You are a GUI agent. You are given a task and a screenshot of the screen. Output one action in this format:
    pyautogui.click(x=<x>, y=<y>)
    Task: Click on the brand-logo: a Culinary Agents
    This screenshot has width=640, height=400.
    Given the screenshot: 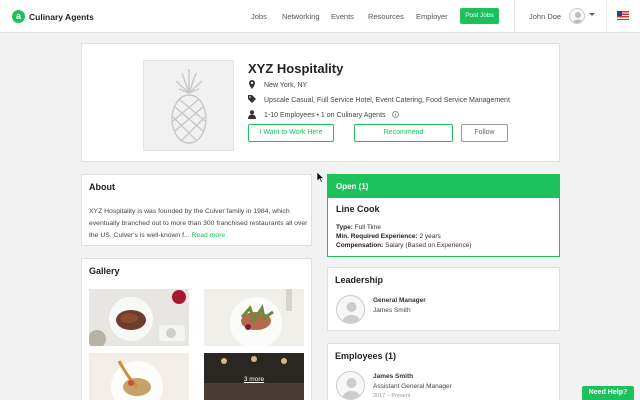 What is the action you would take?
    pyautogui.click(x=53, y=16)
    